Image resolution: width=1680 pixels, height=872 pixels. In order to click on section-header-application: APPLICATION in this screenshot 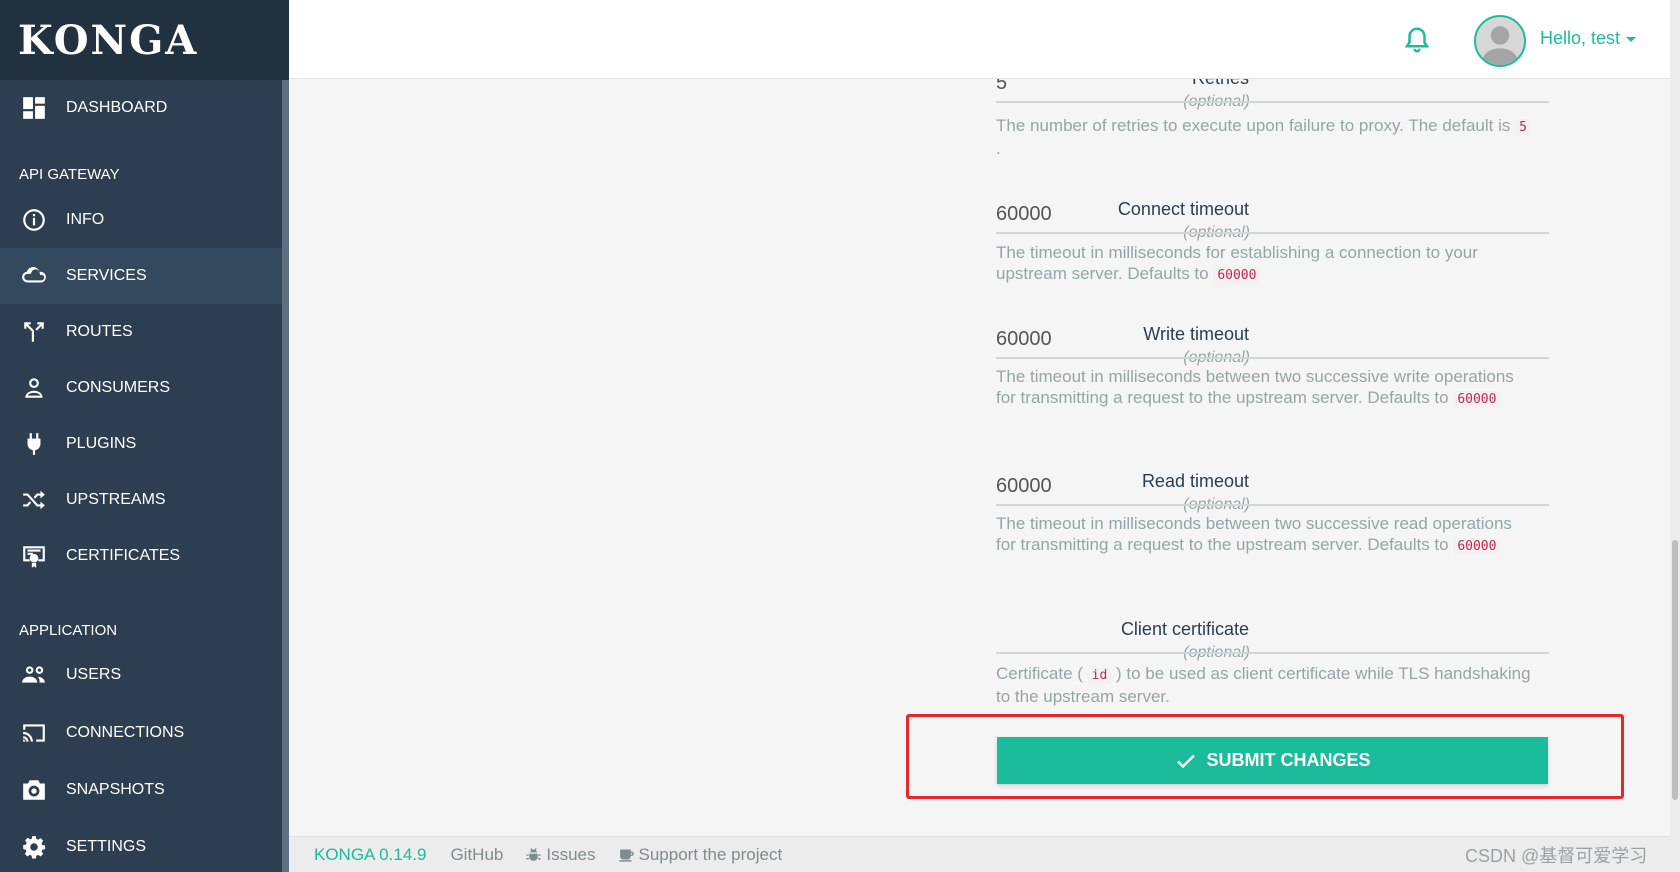, I will do `click(68, 630)`.